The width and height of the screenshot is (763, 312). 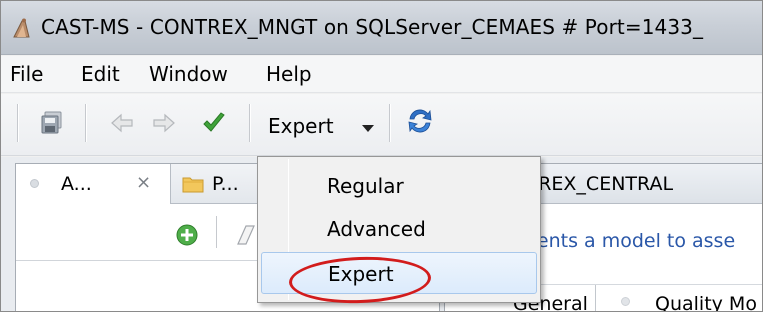 I want to click on menu-item-regular: Regular, so click(x=399, y=186).